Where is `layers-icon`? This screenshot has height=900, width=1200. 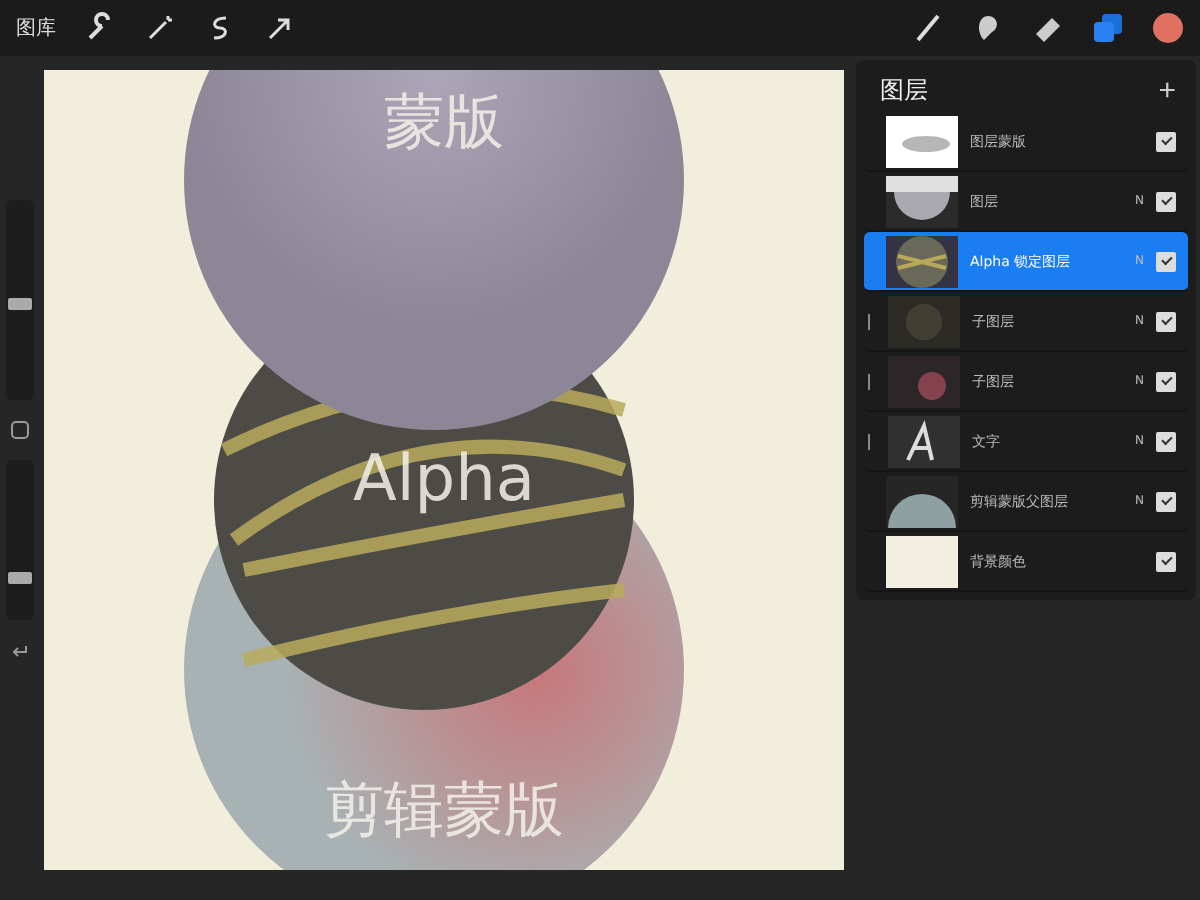
layers-icon is located at coordinates (1108, 28).